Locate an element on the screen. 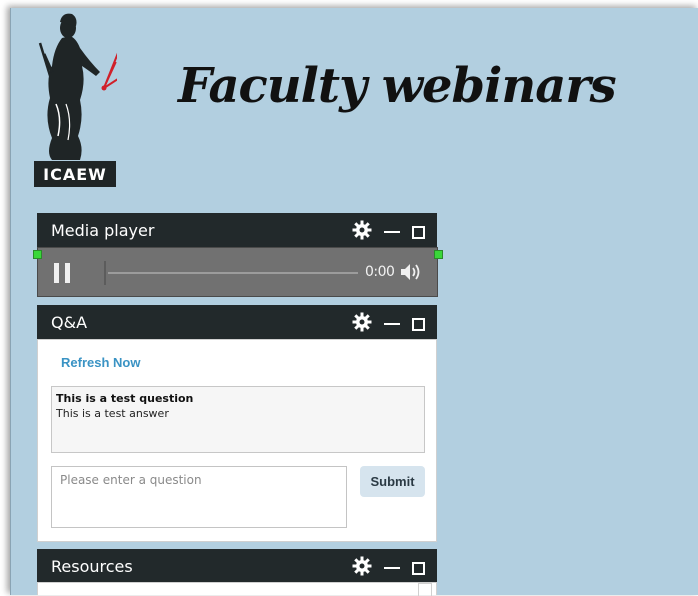 This screenshot has width=698, height=596. question-text: This is a test question is located at coordinates (125, 398).